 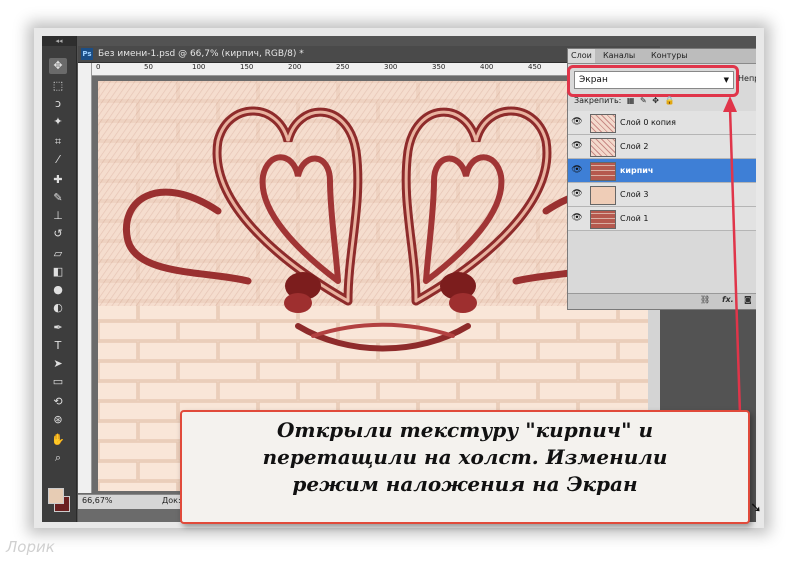 What do you see at coordinates (464, 430) in the screenshot?
I see `caption-line: Открыли текстуру "кирпич" и` at bounding box center [464, 430].